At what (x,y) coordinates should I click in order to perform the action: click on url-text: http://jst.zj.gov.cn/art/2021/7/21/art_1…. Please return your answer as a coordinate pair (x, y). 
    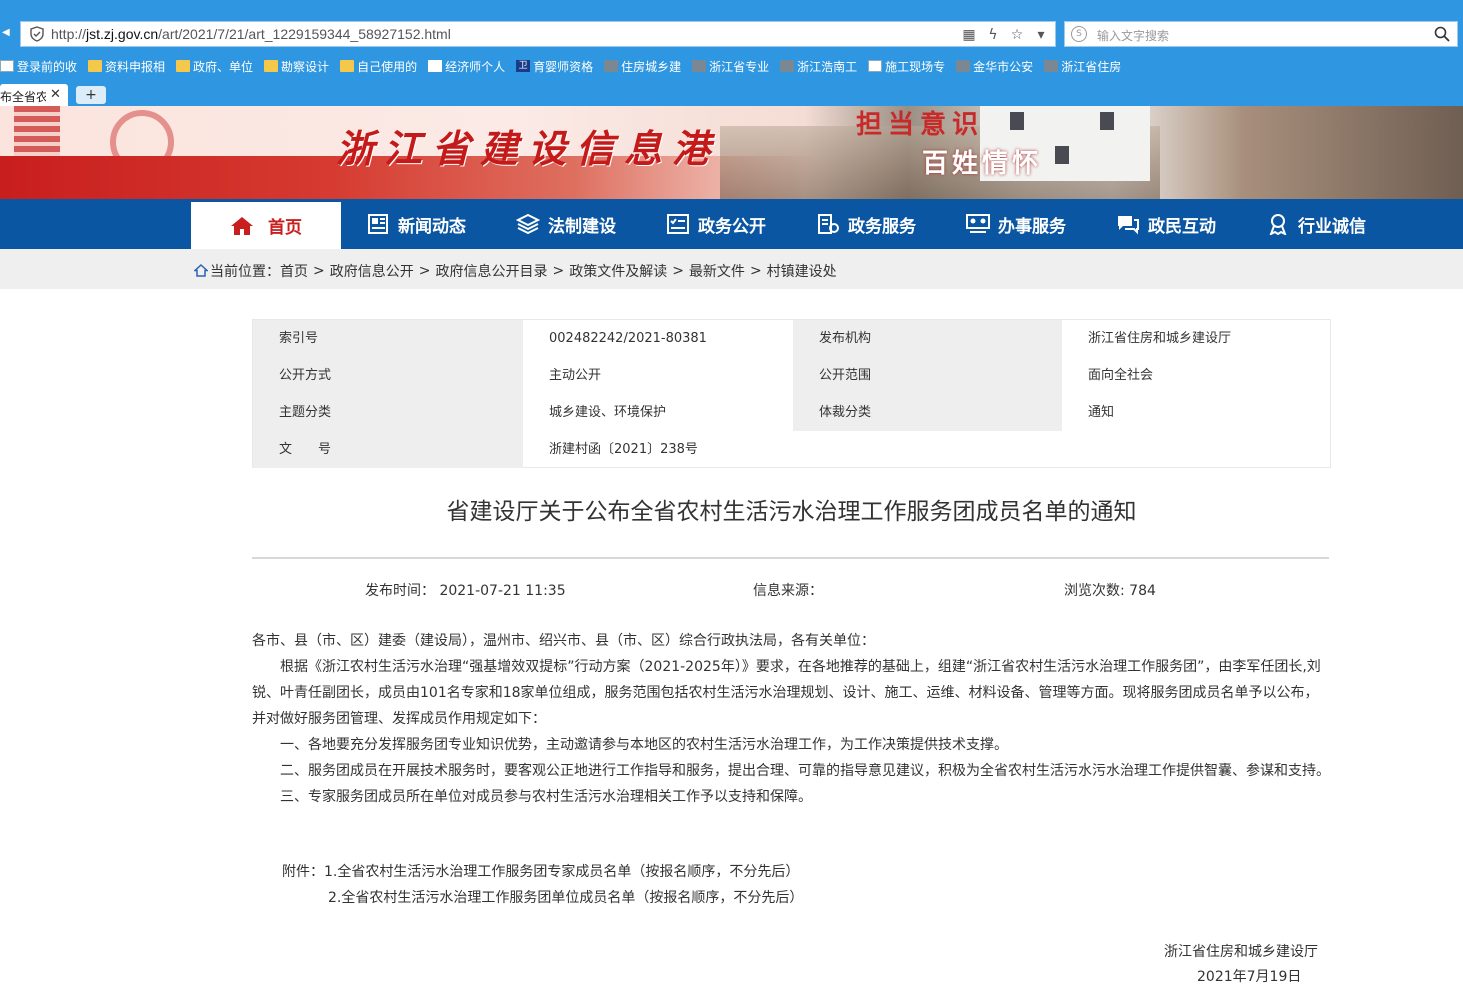
    Looking at the image, I should click on (251, 34).